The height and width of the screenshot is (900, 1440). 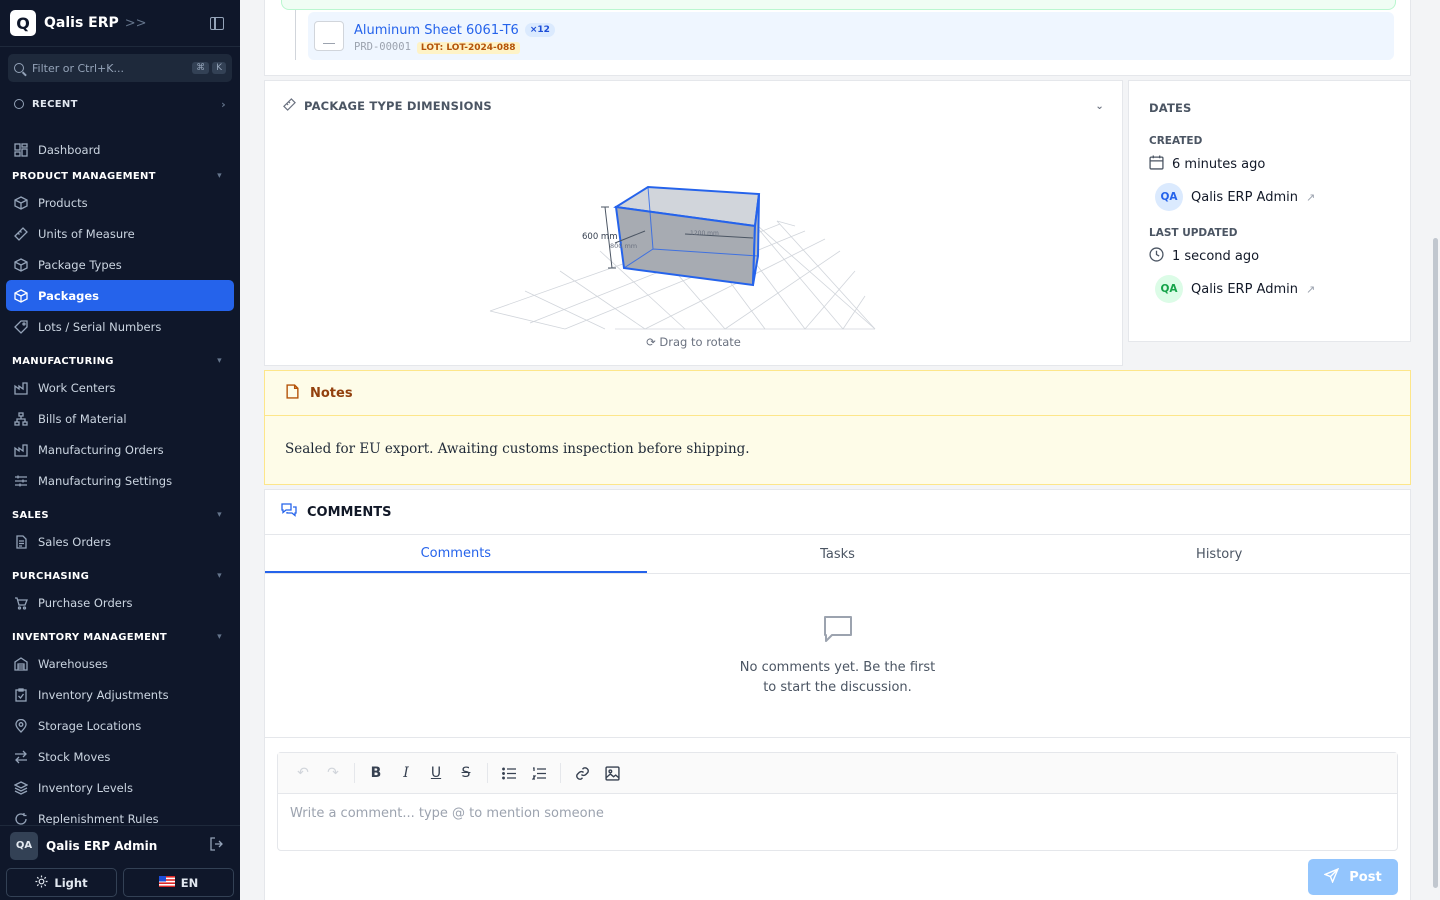 What do you see at coordinates (120, 725) in the screenshot?
I see `sidebar-item-storage: Storage Locations` at bounding box center [120, 725].